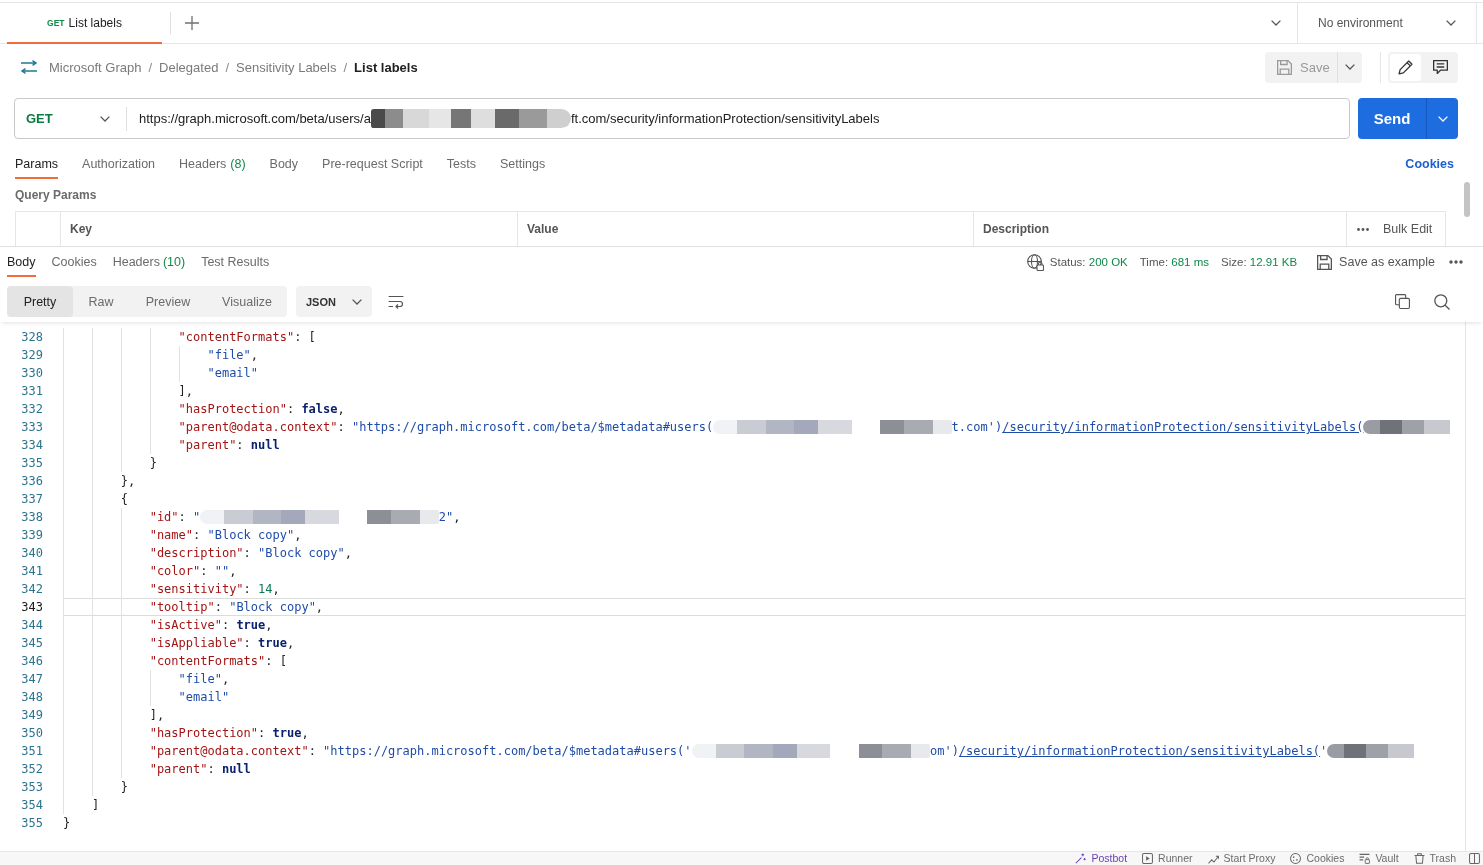  Describe the element at coordinates (1387, 23) in the screenshot. I see `environment-dropdown: No environment` at that location.